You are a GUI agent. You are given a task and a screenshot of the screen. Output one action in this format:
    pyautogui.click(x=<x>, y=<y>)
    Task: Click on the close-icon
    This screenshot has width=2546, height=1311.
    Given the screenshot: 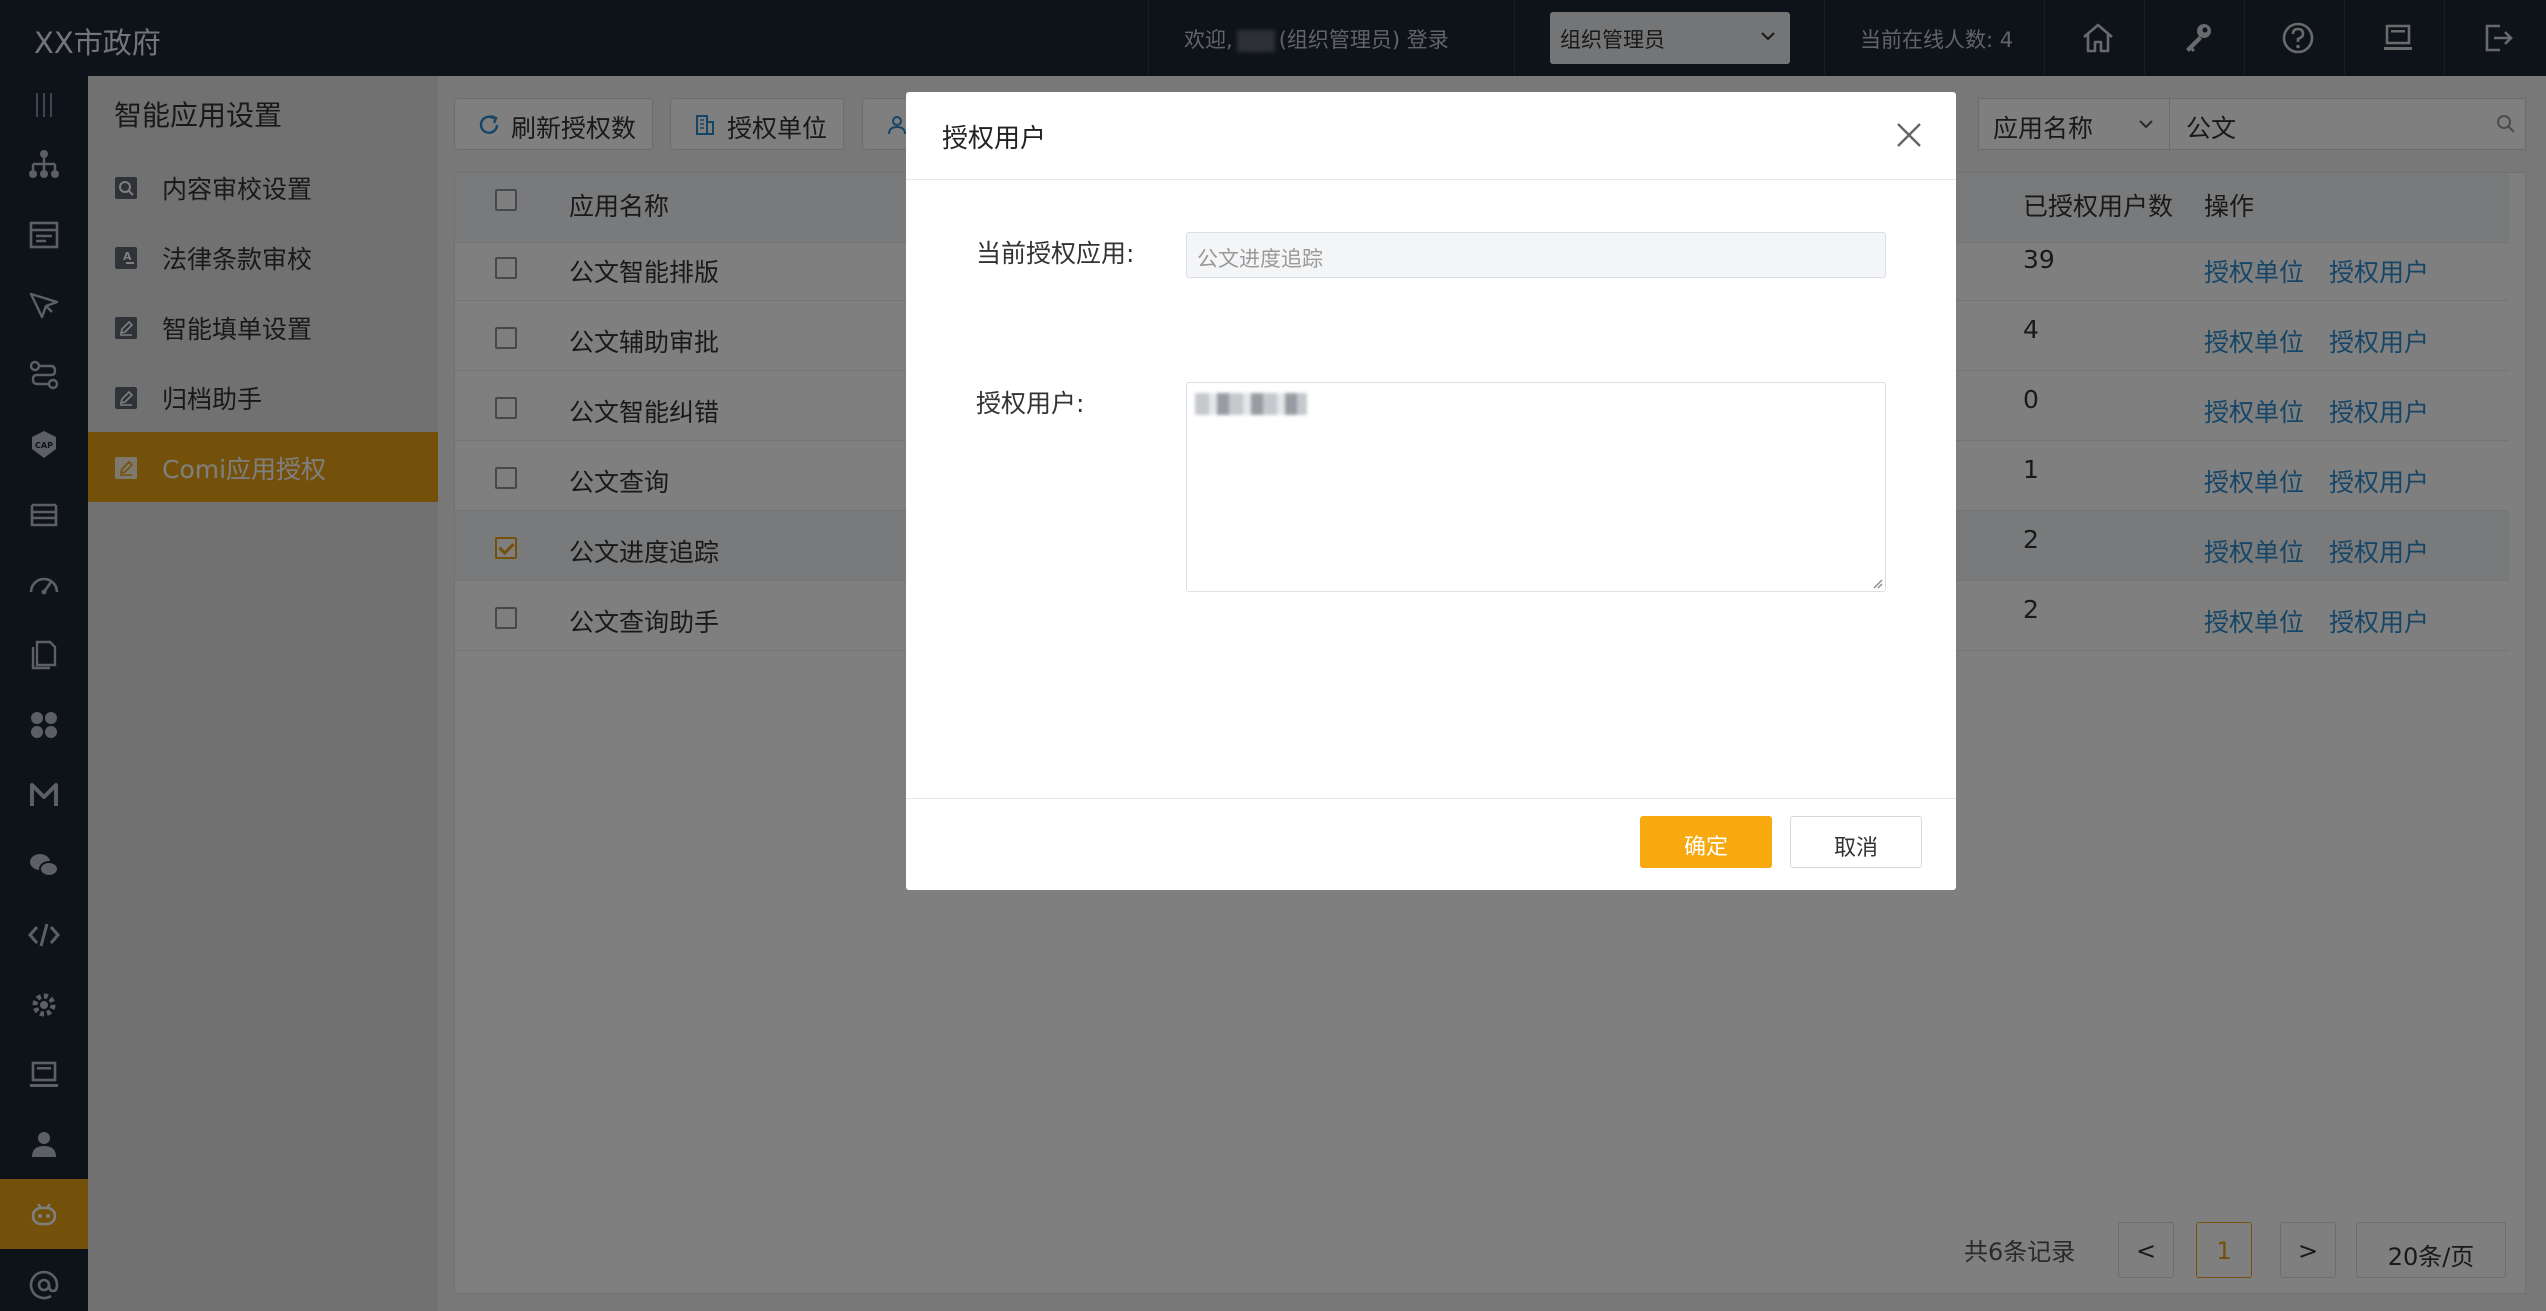 What is the action you would take?
    pyautogui.click(x=1909, y=135)
    